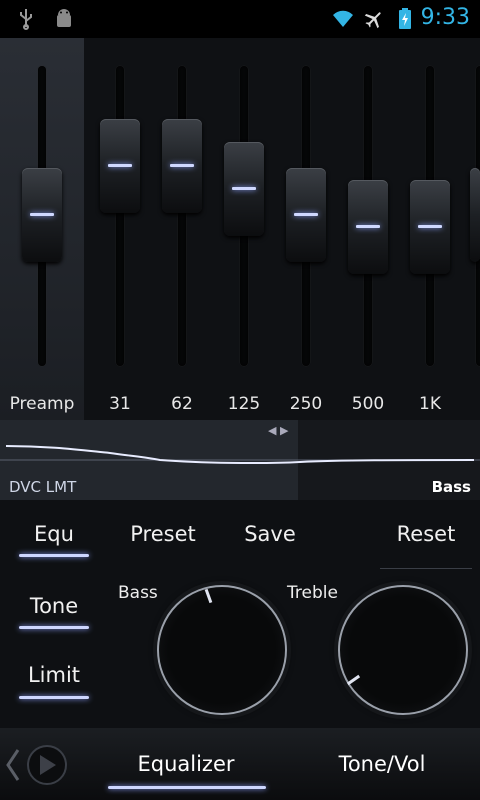 This screenshot has width=480, height=800. I want to click on curve-bass-label: Bass, so click(451, 487).